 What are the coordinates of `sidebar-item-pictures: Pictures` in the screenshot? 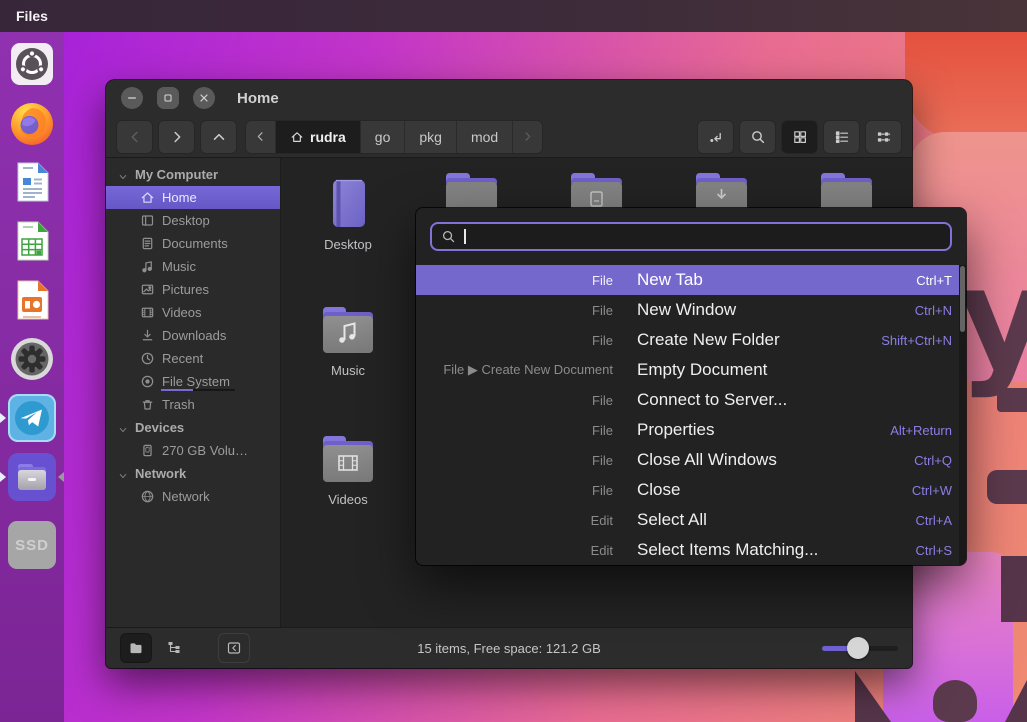 It's located at (193, 289).